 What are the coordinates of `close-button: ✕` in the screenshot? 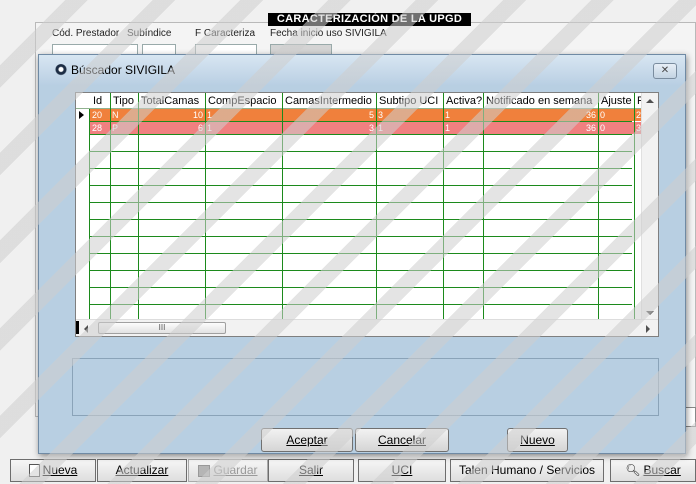 It's located at (665, 71).